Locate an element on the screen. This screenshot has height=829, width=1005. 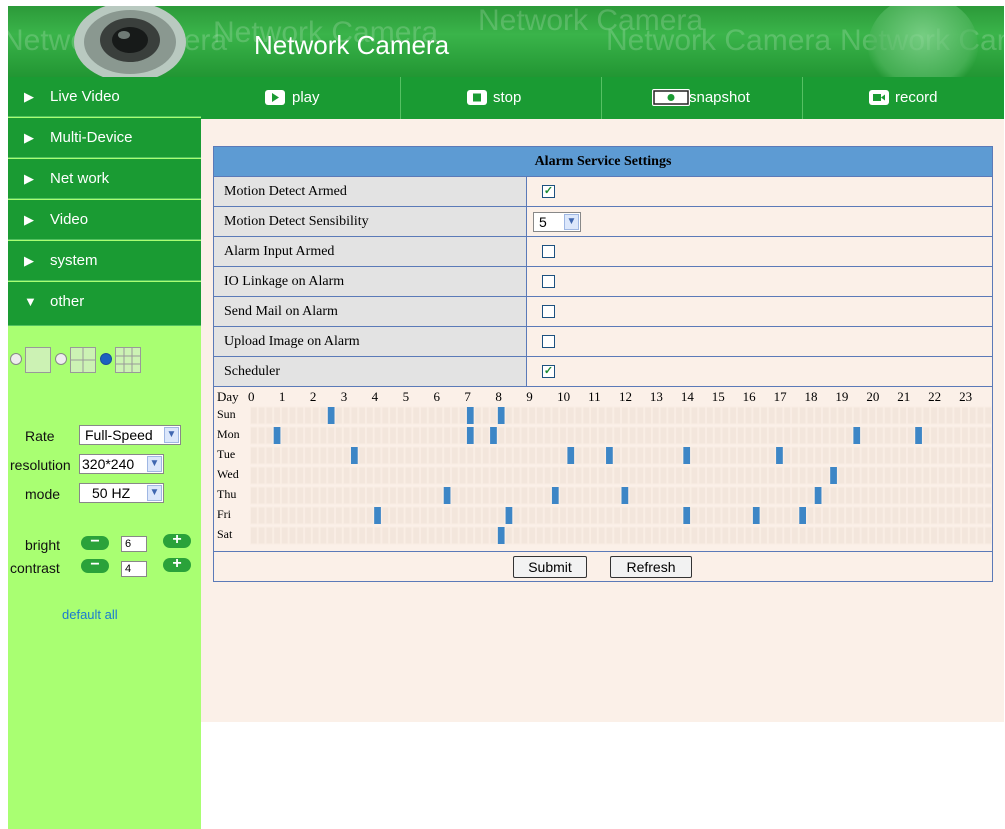
nav-item-video: ▶ Video is located at coordinates (104, 220).